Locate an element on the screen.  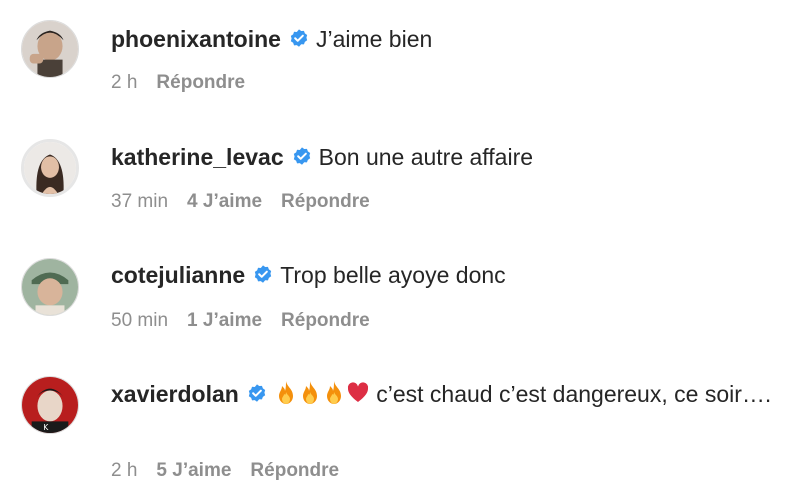
comment-meta: 50 min 1 J’aime Répondre is located at coordinates (250, 321).